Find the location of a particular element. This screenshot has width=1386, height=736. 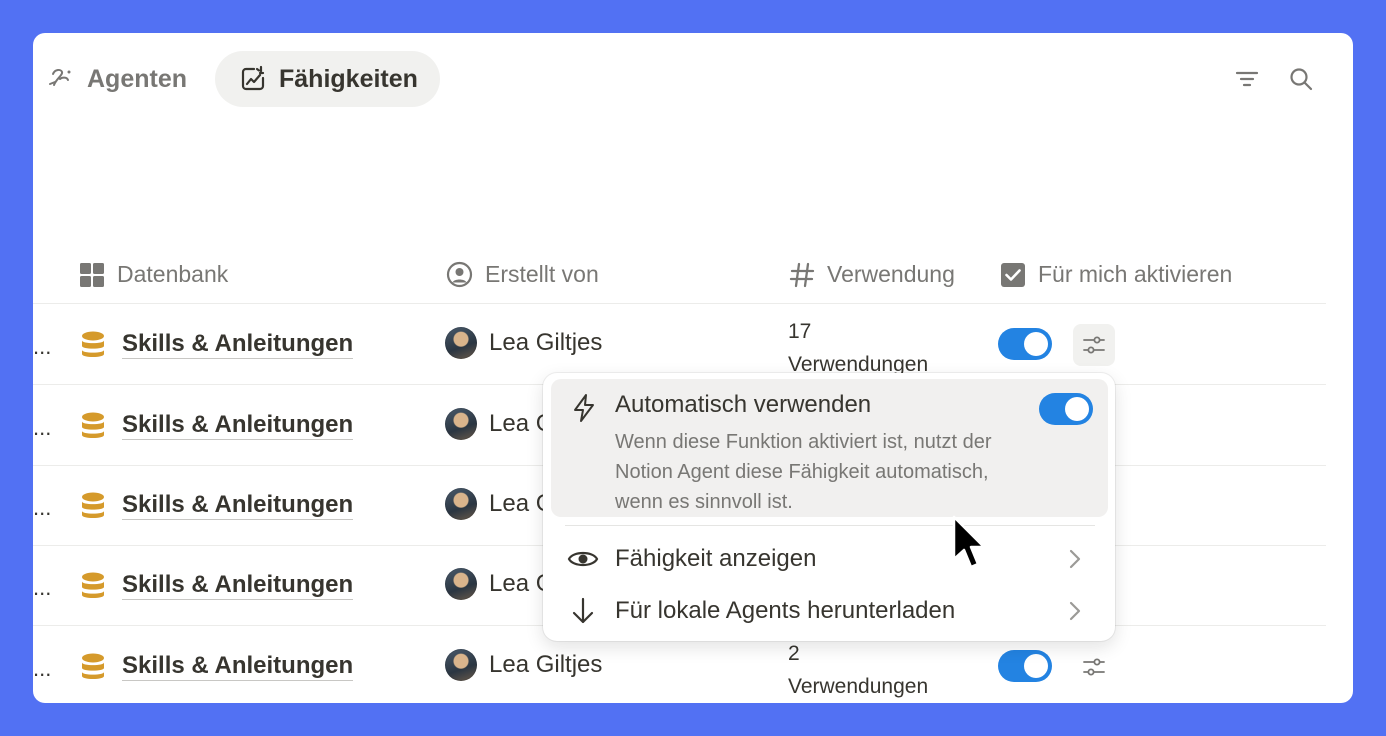

column-header-created-by: Erstellt von is located at coordinates (522, 274).